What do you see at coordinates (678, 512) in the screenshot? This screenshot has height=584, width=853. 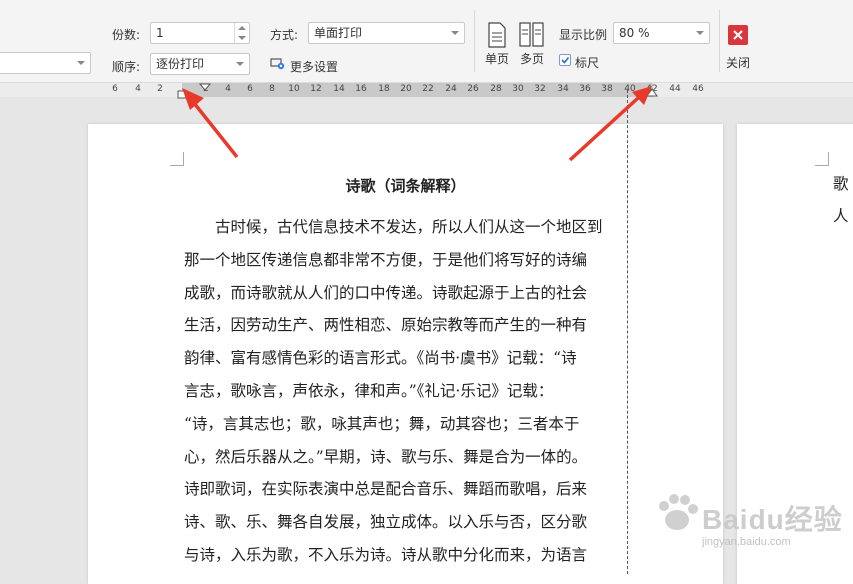 I see `paw-logo-icon` at bounding box center [678, 512].